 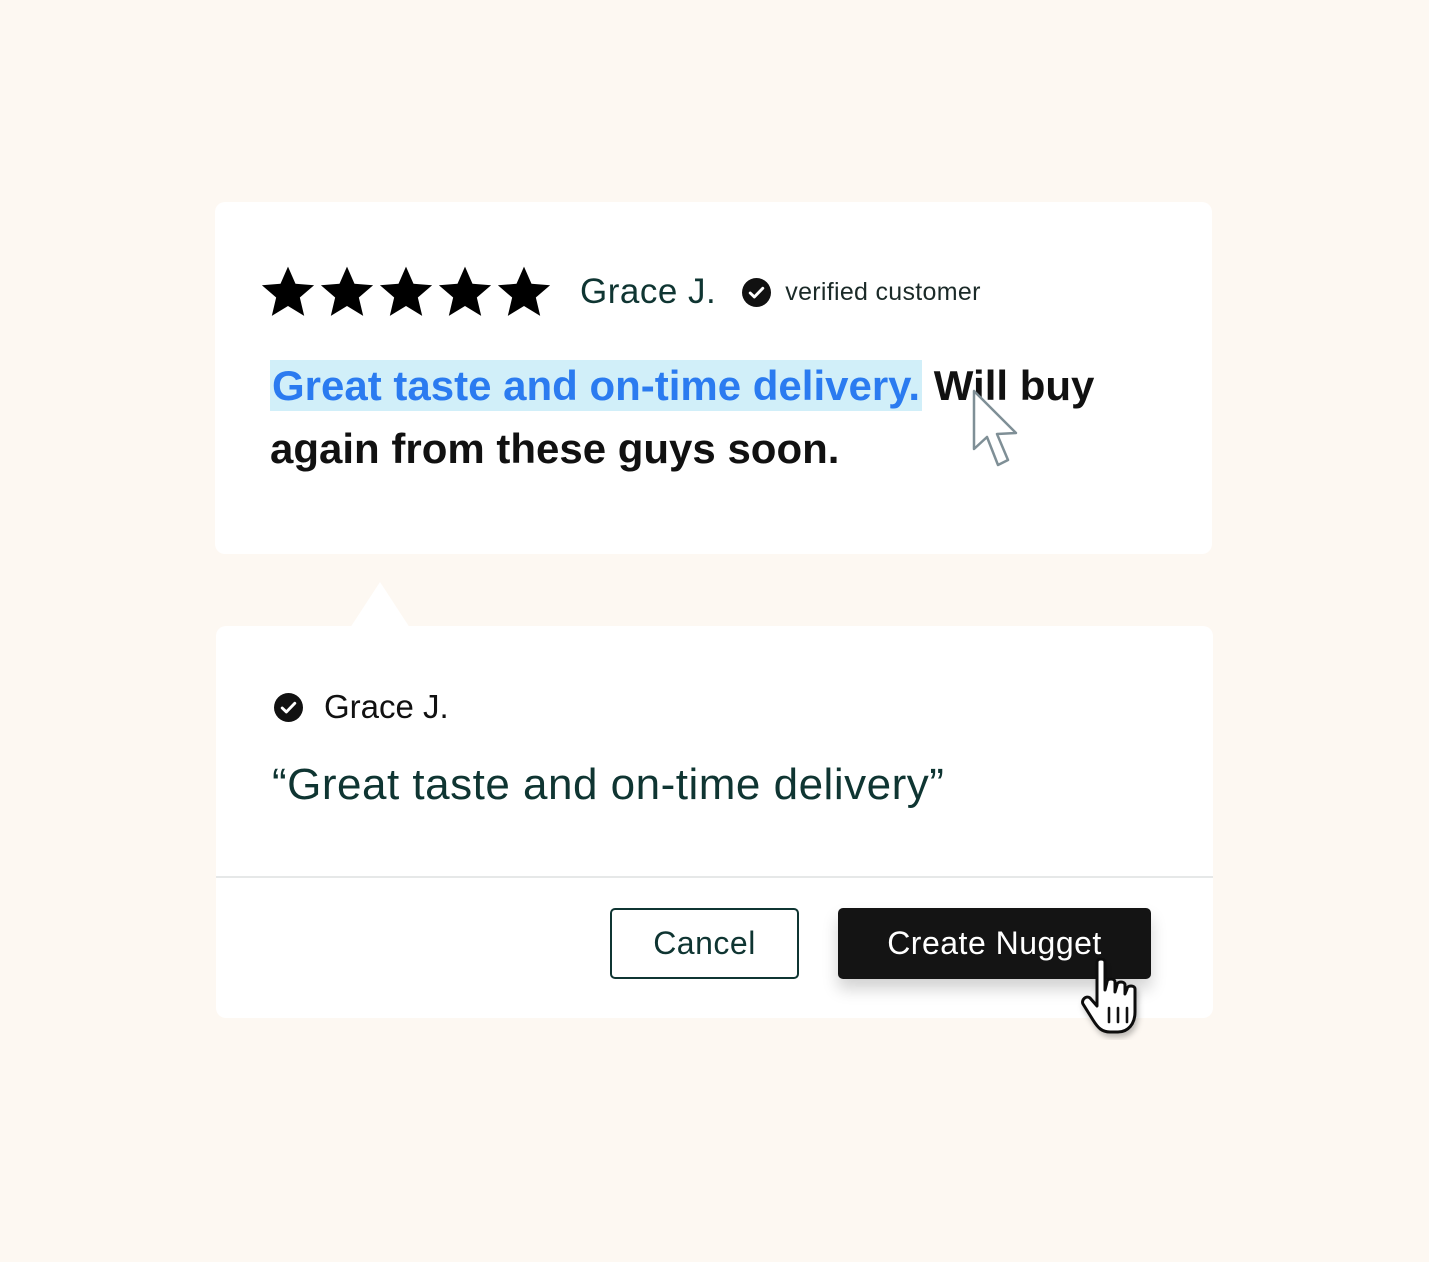 I want to click on star-rating, so click(x=406, y=292).